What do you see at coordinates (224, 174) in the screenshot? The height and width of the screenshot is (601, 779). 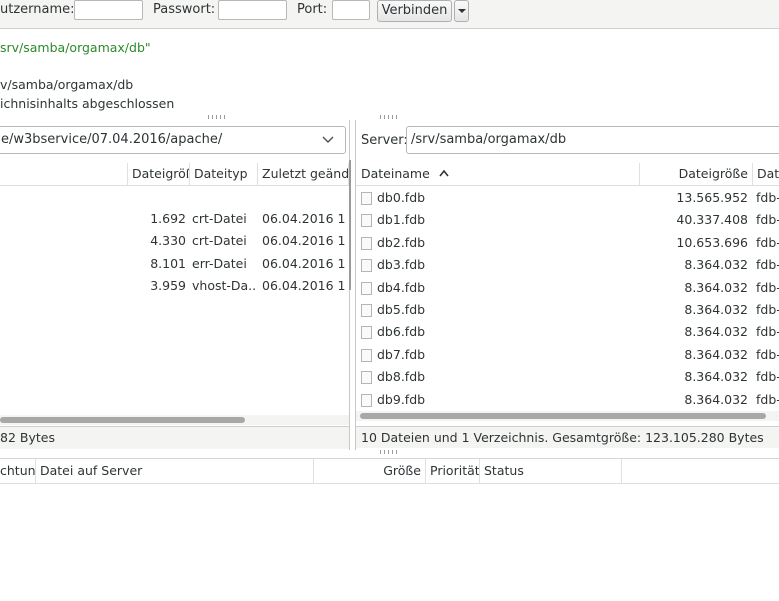 I see `column-header-type: Dateityp` at bounding box center [224, 174].